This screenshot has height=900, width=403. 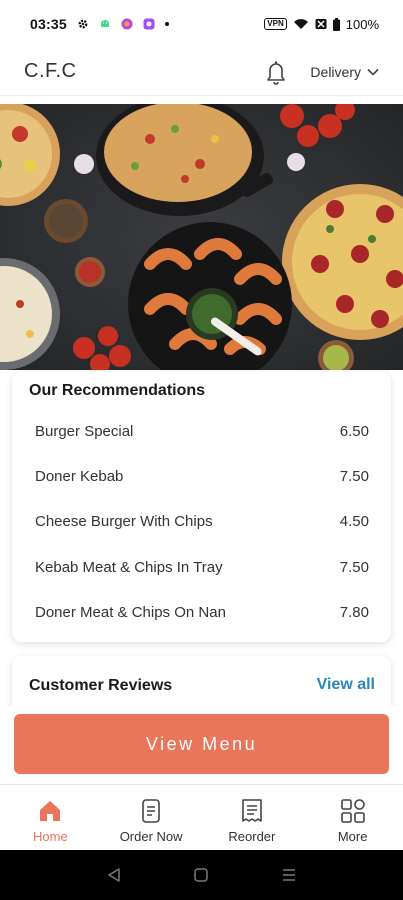 I want to click on battery-icon, so click(x=336, y=24).